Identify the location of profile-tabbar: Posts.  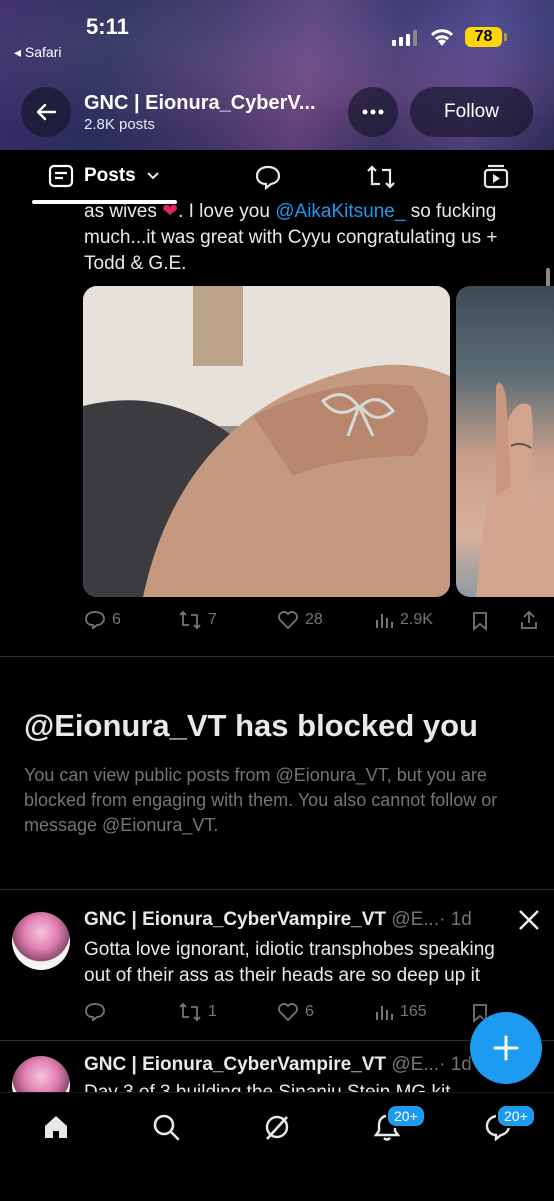
(277, 177).